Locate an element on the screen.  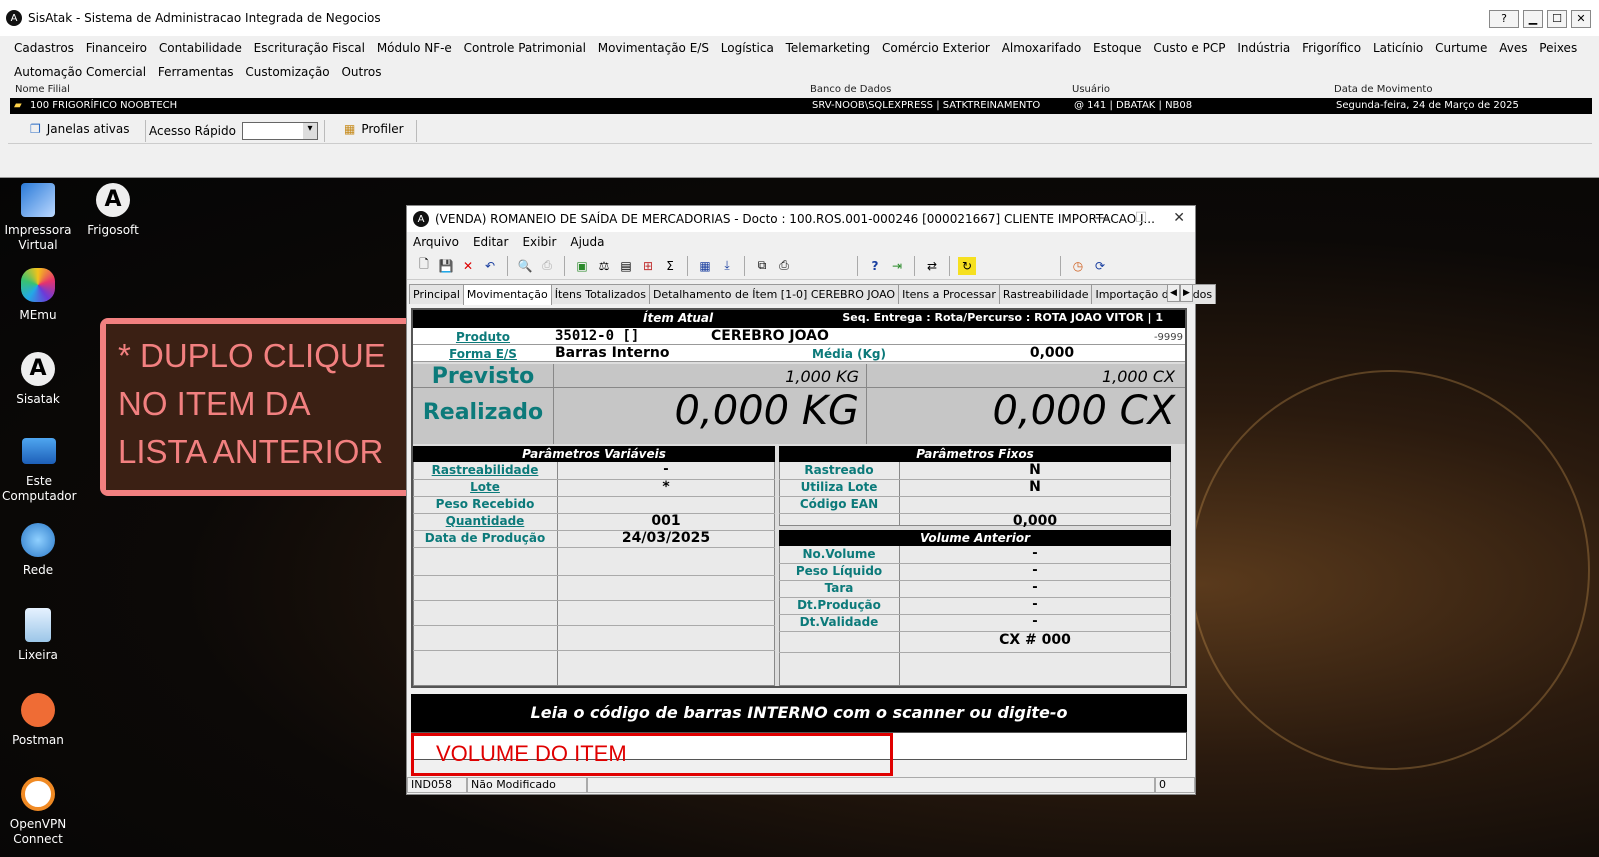
undo-icon: ↶ is located at coordinates (490, 266).